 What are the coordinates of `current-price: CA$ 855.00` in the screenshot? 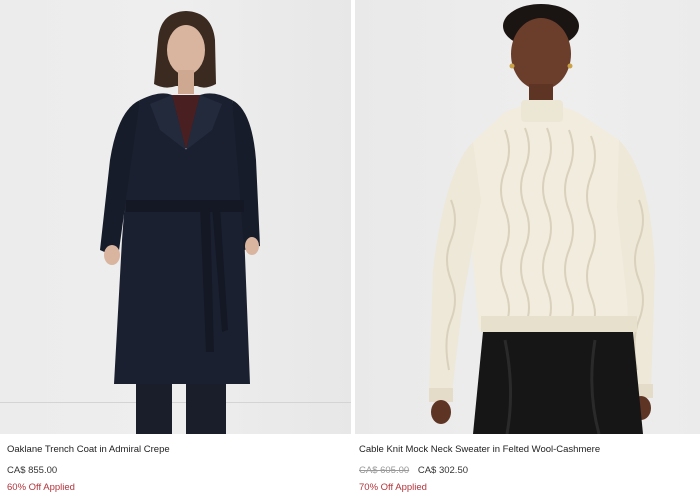 It's located at (32, 470).